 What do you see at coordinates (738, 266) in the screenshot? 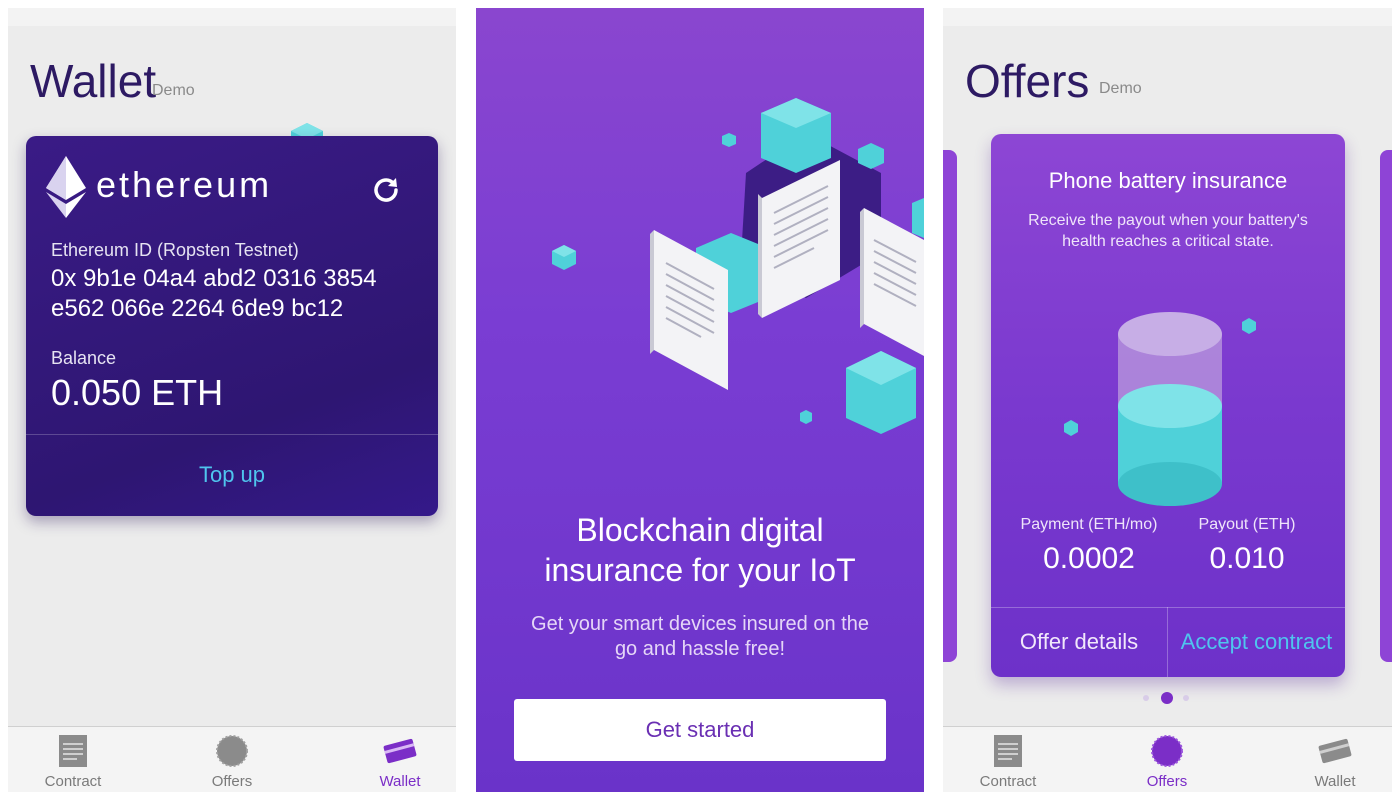
I see `iot-illustration` at bounding box center [738, 266].